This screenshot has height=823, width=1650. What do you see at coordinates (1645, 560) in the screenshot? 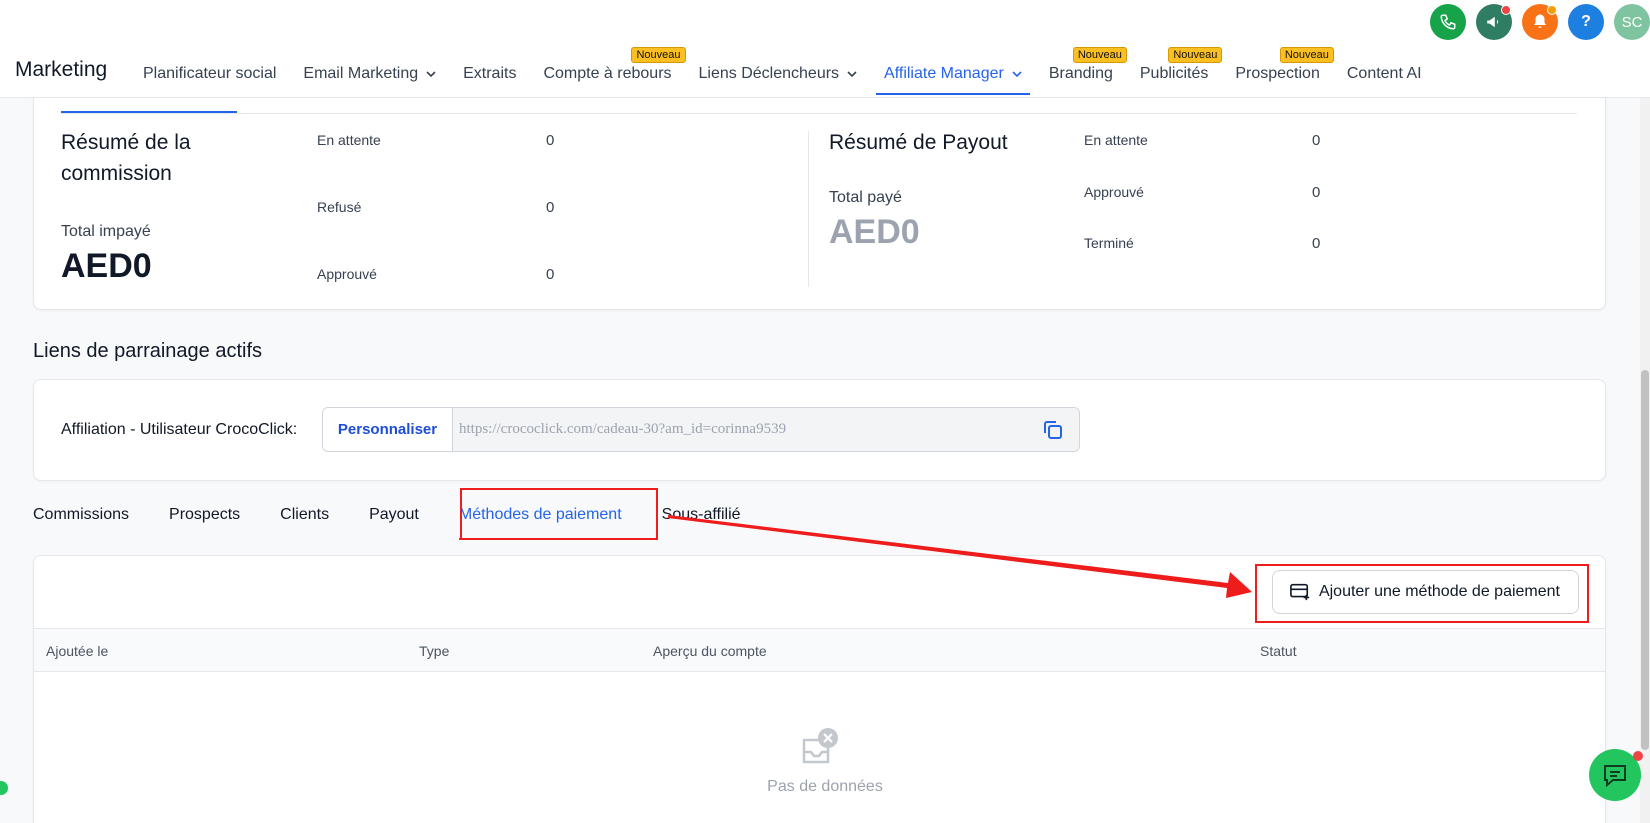
I see `scrollbar-thumb` at bounding box center [1645, 560].